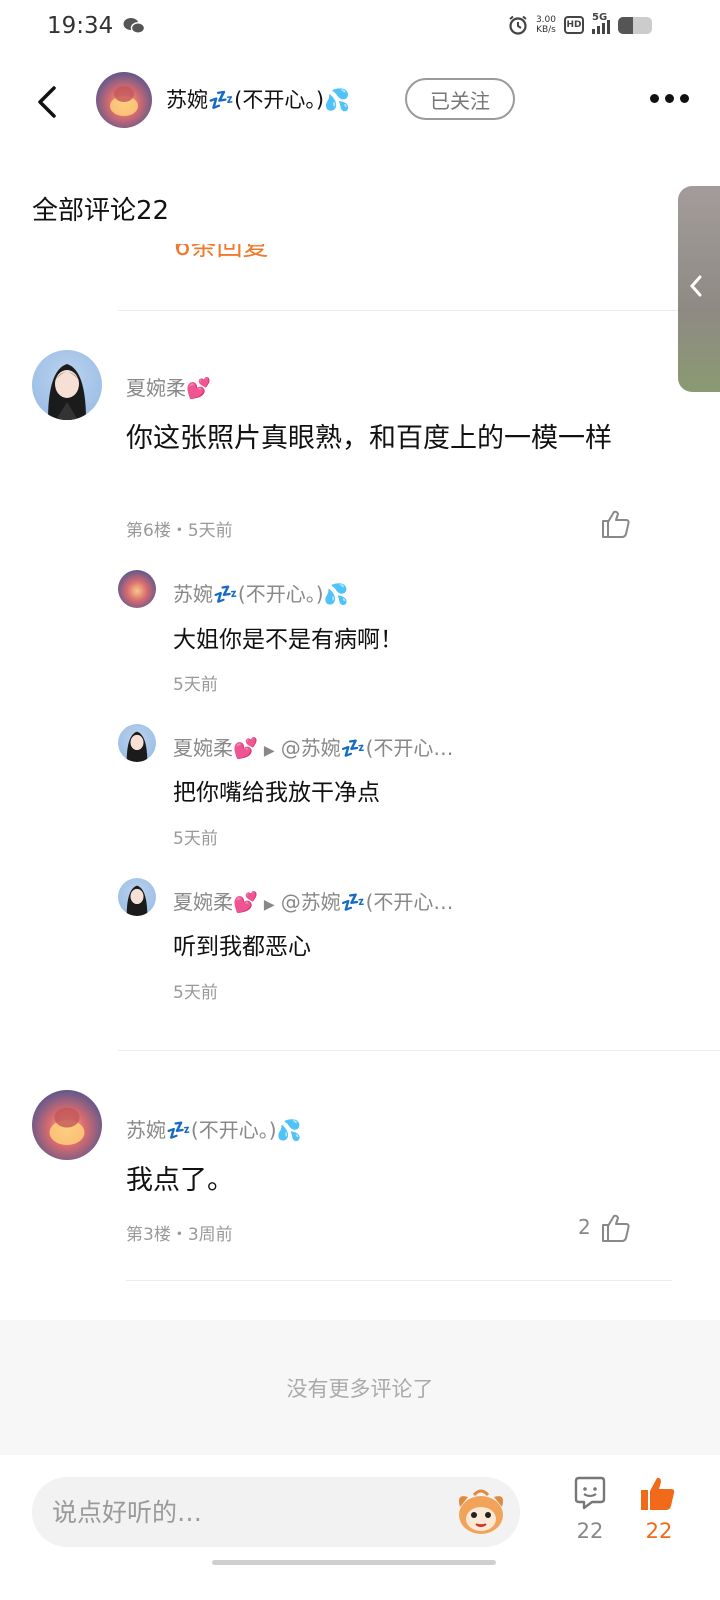  What do you see at coordinates (546, 30) in the screenshot?
I see `net-speed-unit: KB/s` at bounding box center [546, 30].